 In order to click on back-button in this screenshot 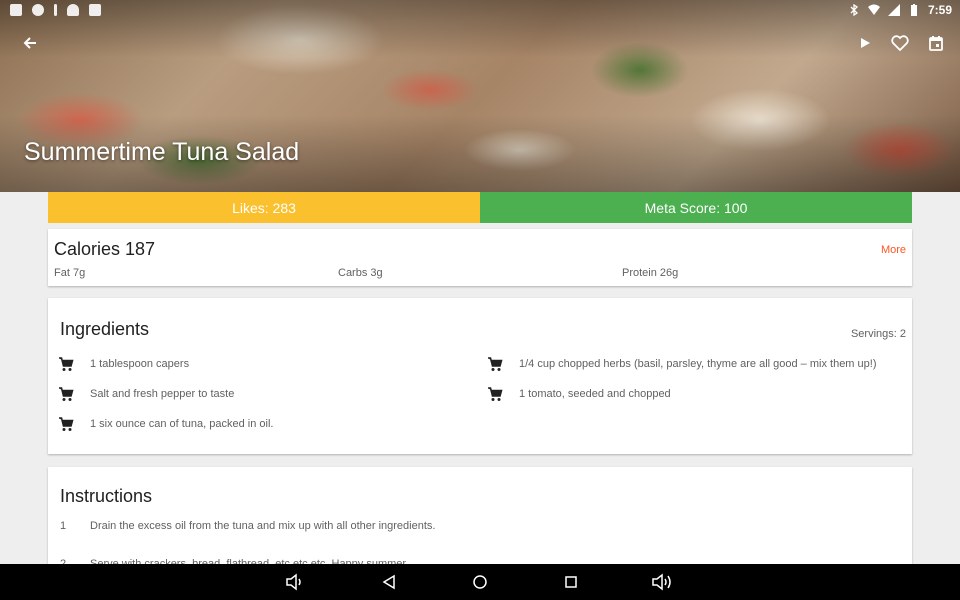, I will do `click(30, 43)`.